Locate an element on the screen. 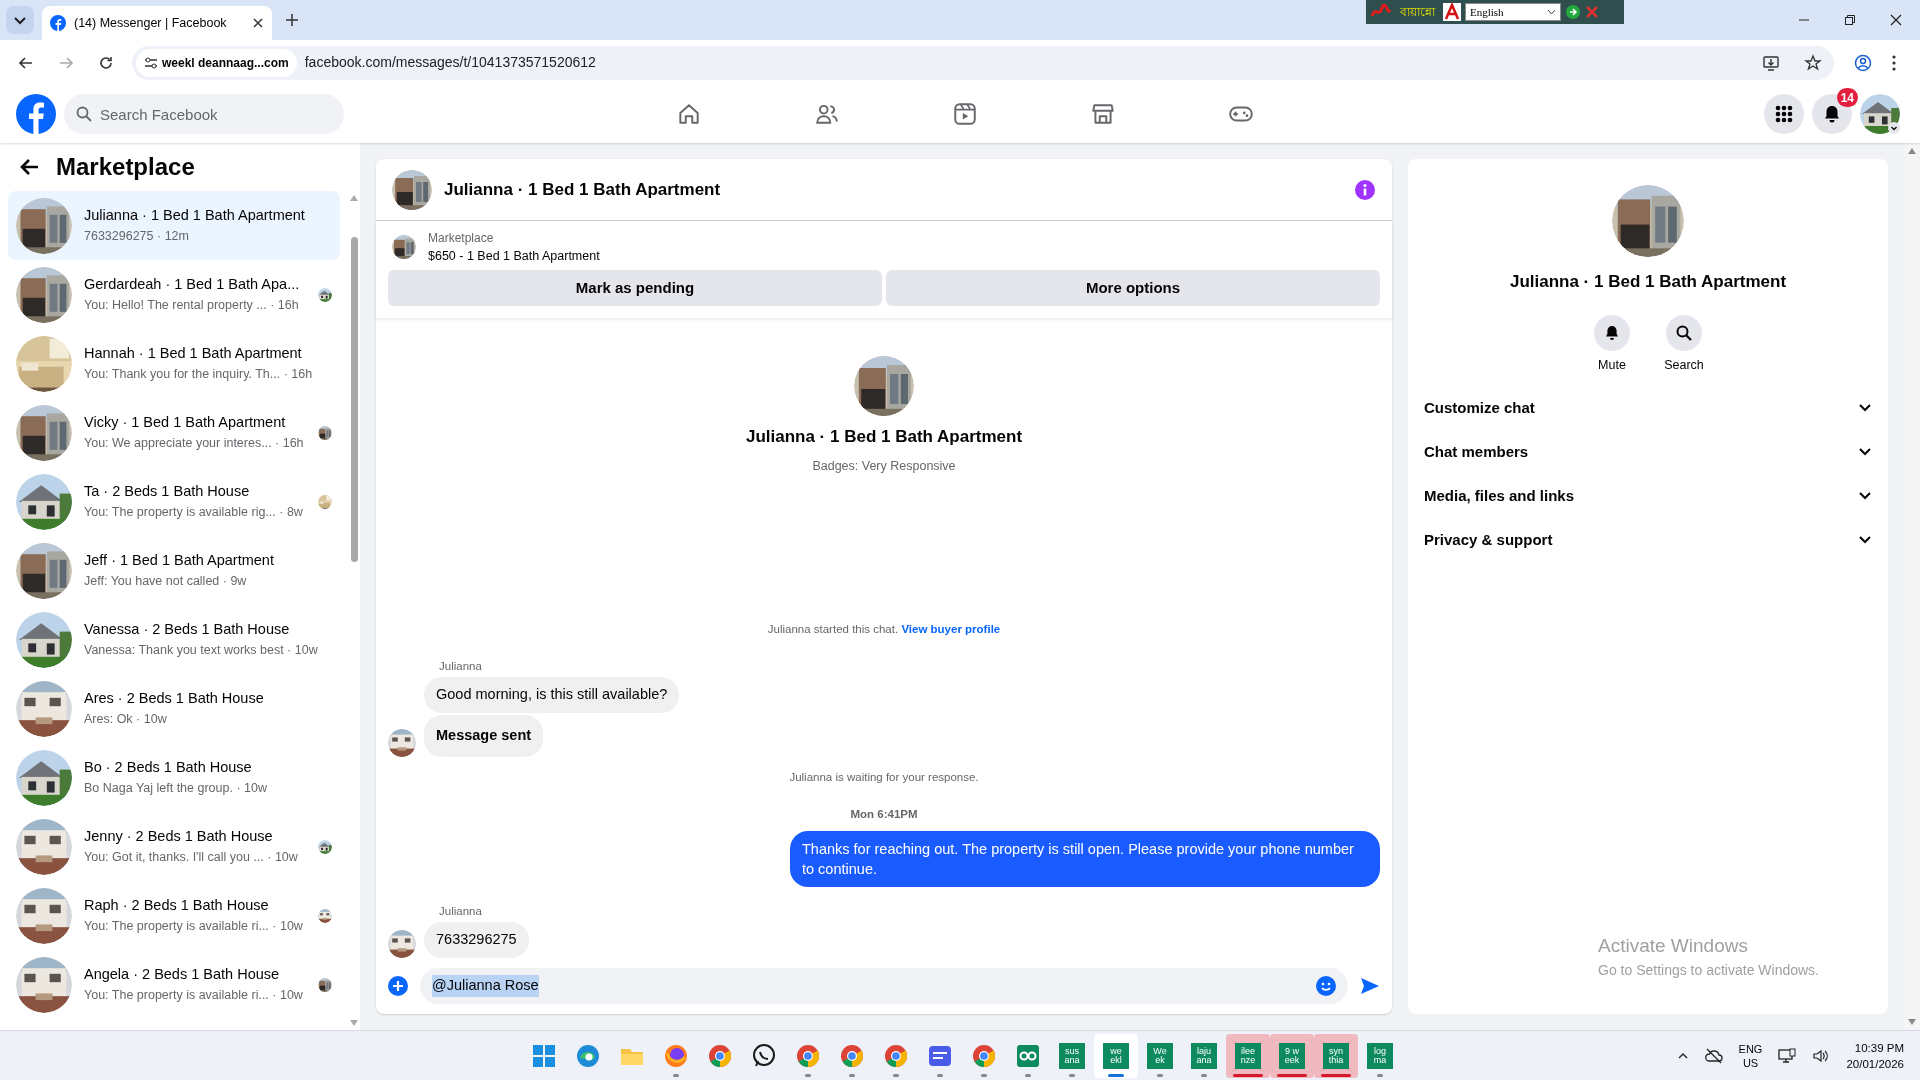 This screenshot has height=1080, width=1920. chat-title: Julianna · 1 Bed 1 Bath Apartment is located at coordinates (583, 189).